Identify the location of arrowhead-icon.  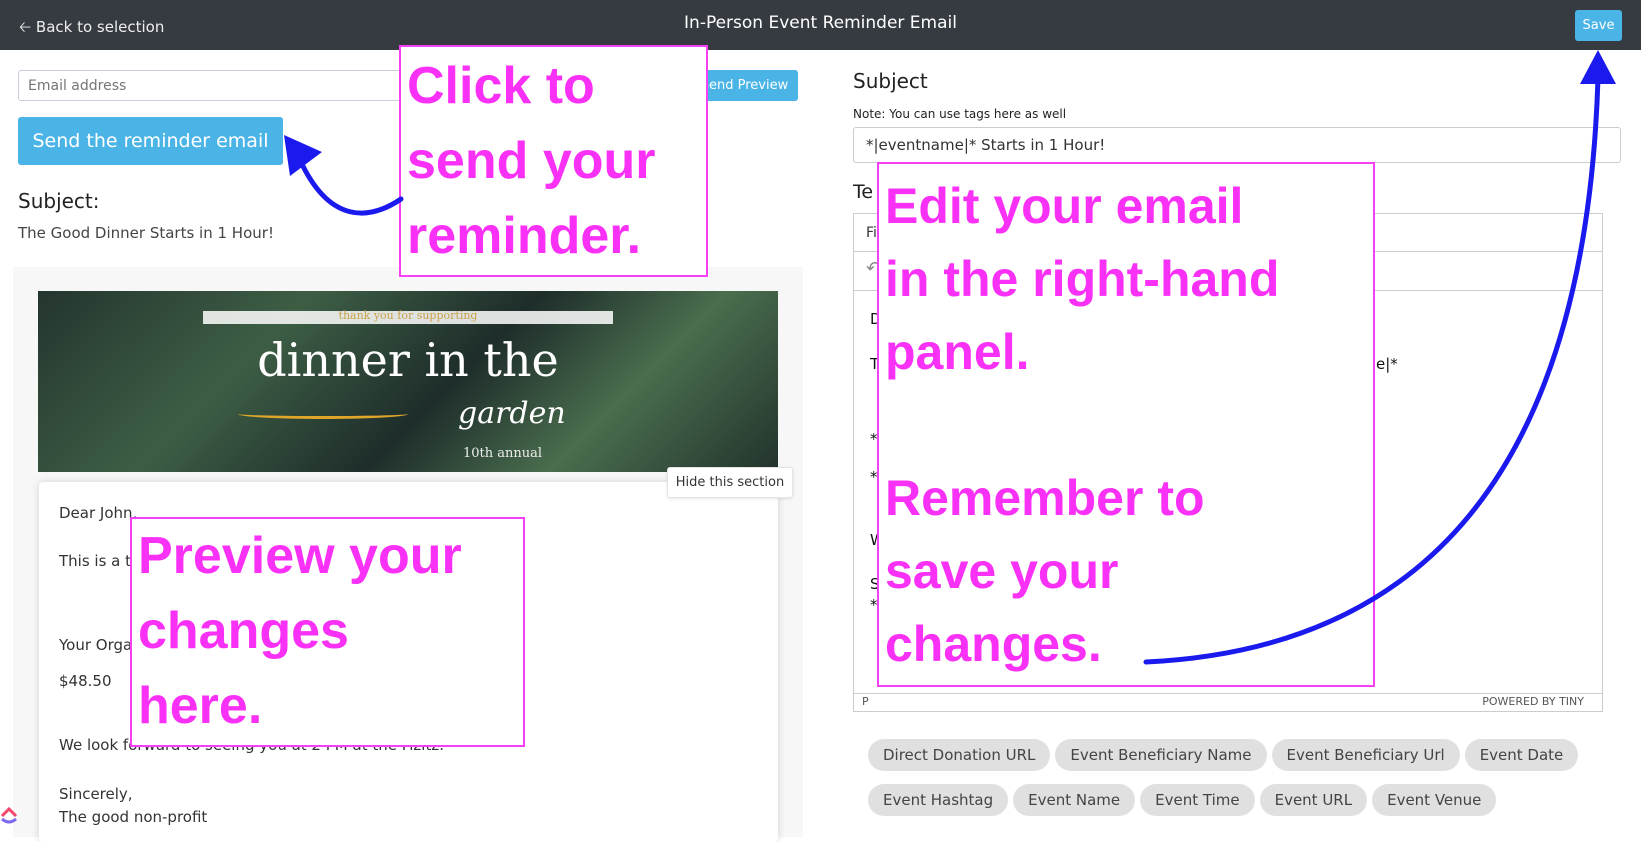
(1598, 67).